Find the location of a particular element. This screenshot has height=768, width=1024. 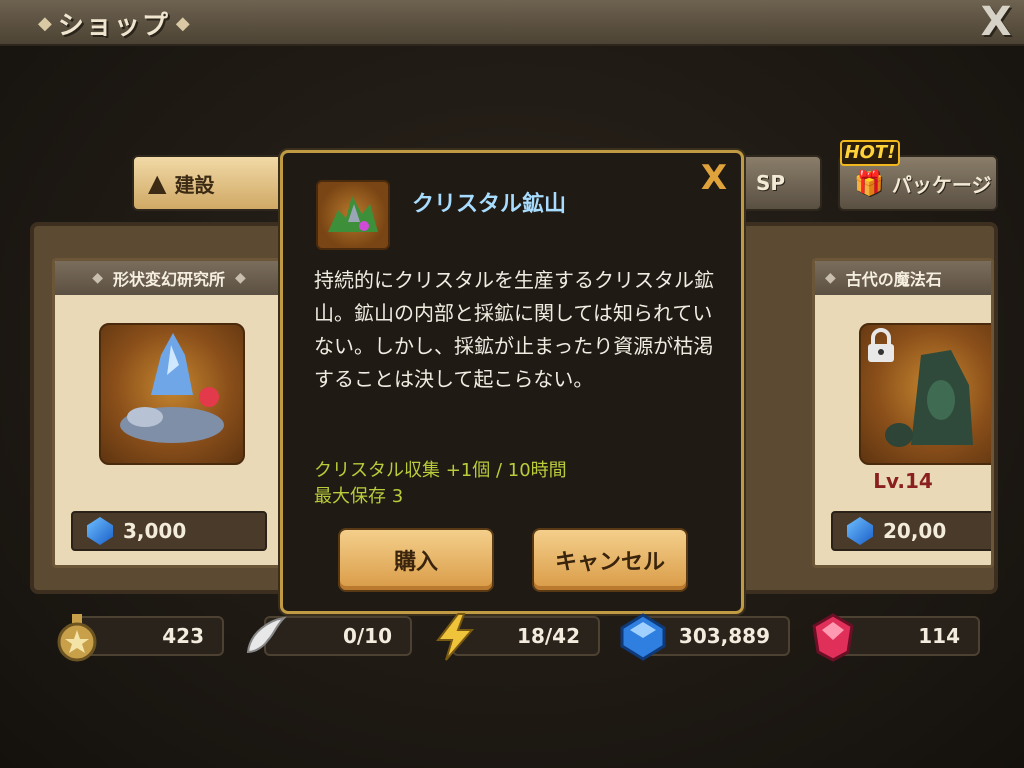

buy-button: 購入 is located at coordinates (416, 560).